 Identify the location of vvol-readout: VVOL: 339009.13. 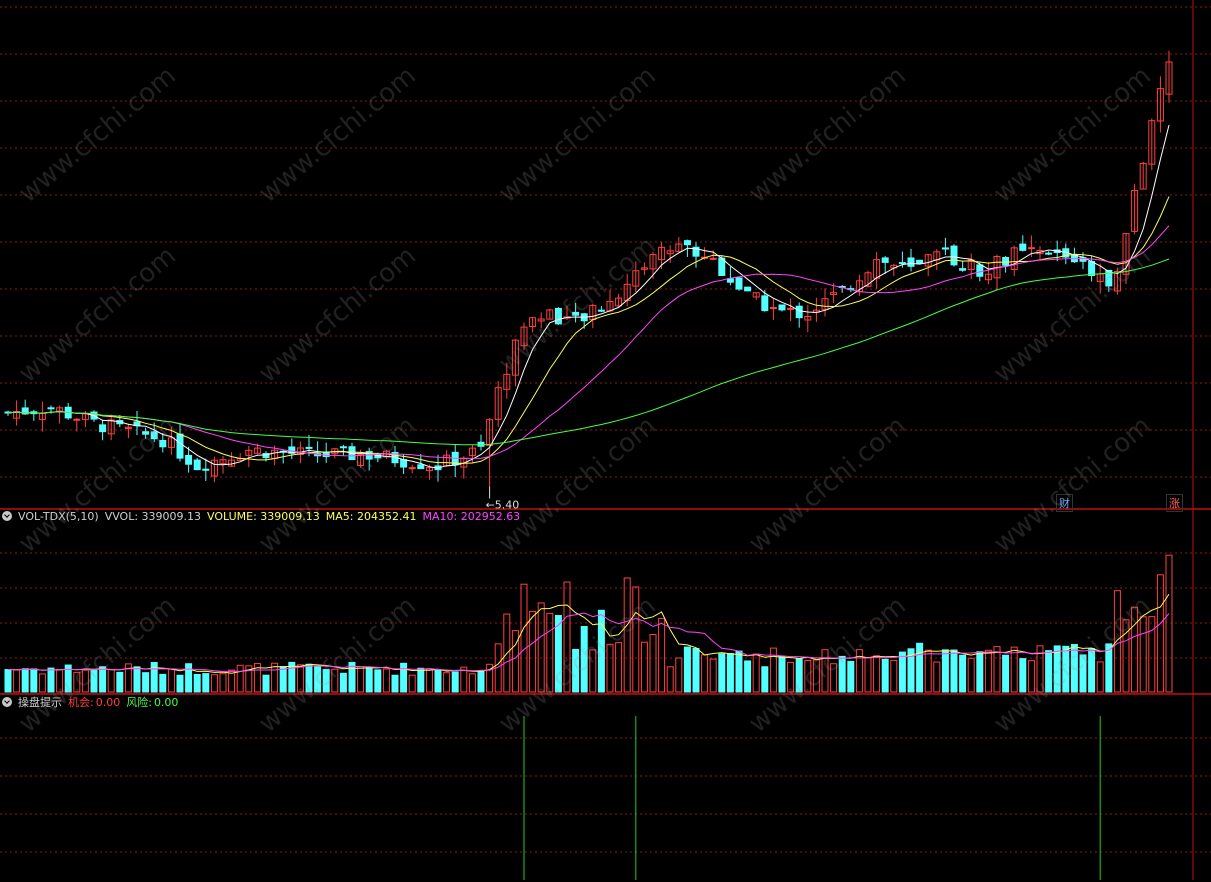
(153, 516).